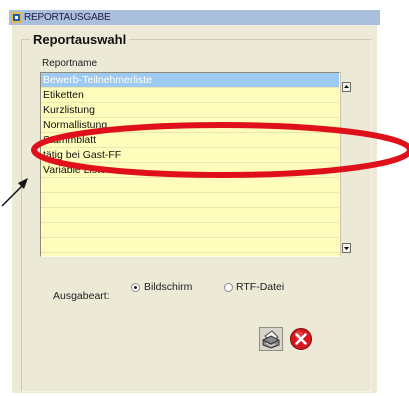  I want to click on highlight-ellipse, so click(220, 150).